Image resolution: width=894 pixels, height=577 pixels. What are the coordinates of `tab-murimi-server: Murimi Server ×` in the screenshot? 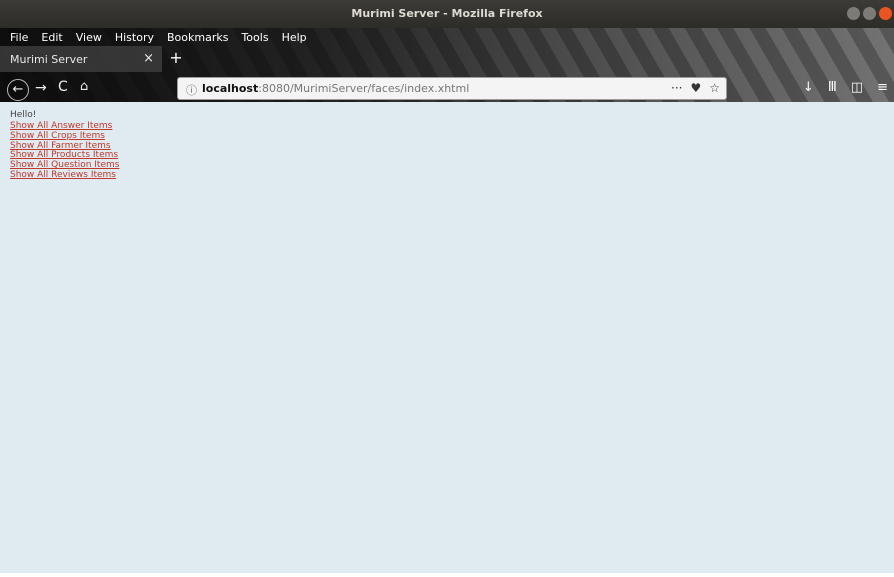 It's located at (81, 59).